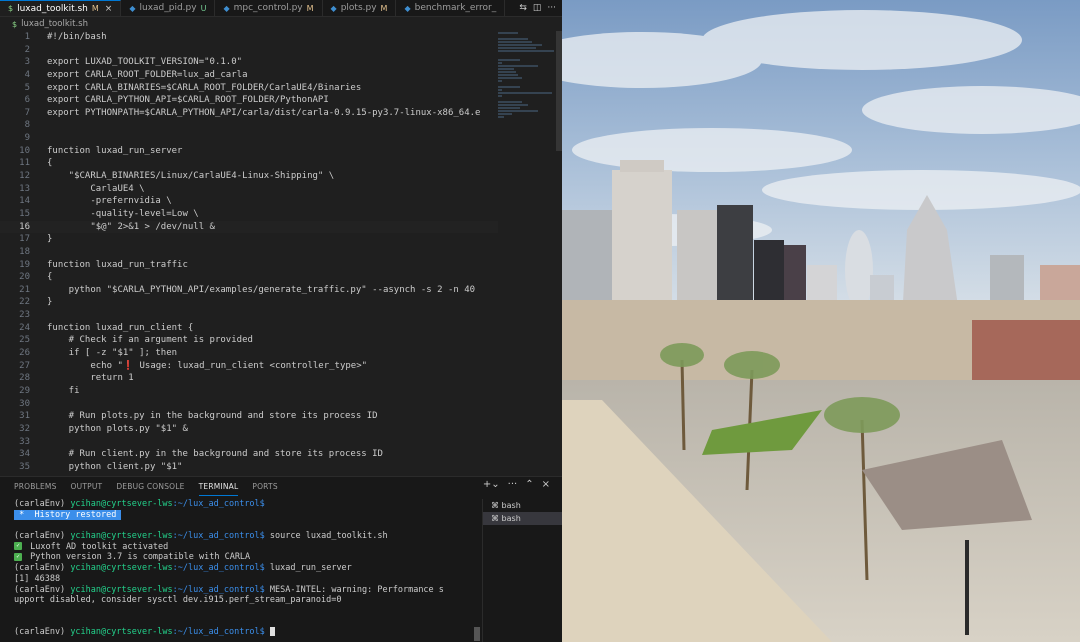 The width and height of the screenshot is (1080, 642). I want to click on code-line: 35 python client.py "$1", so click(249, 467).